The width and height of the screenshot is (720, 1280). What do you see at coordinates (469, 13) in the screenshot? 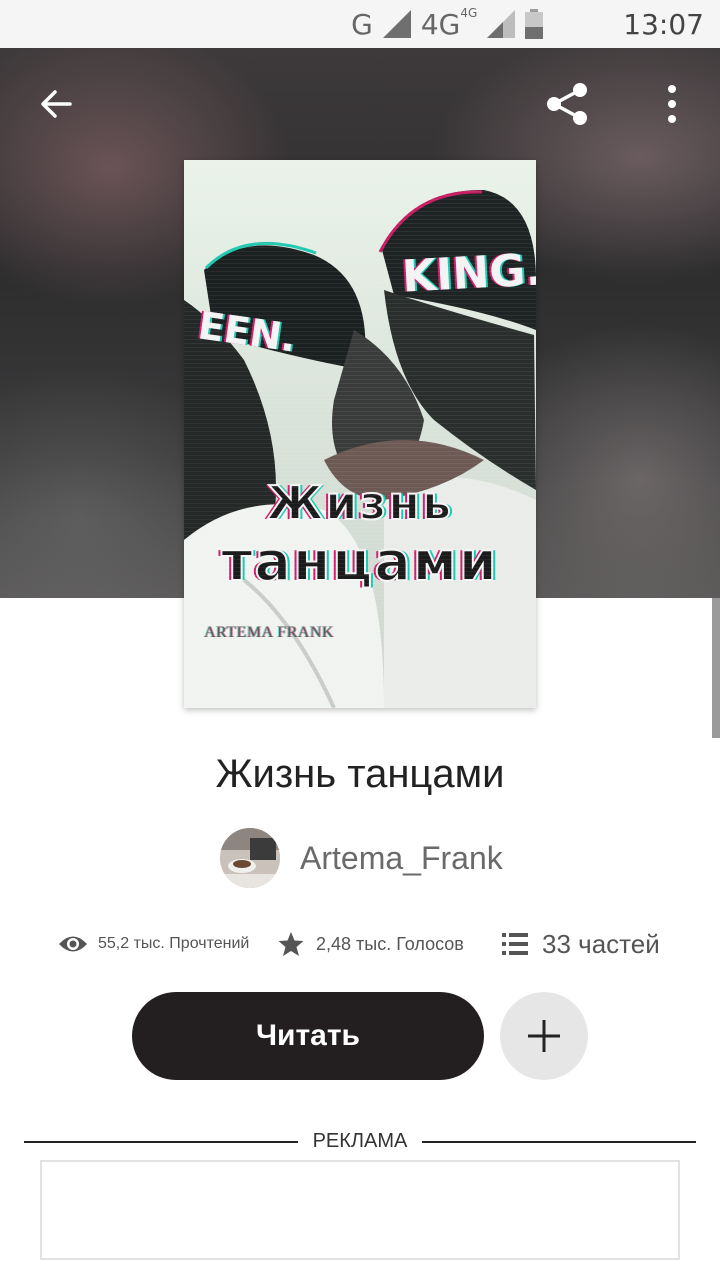
I see `network-type-sup: 4G` at bounding box center [469, 13].